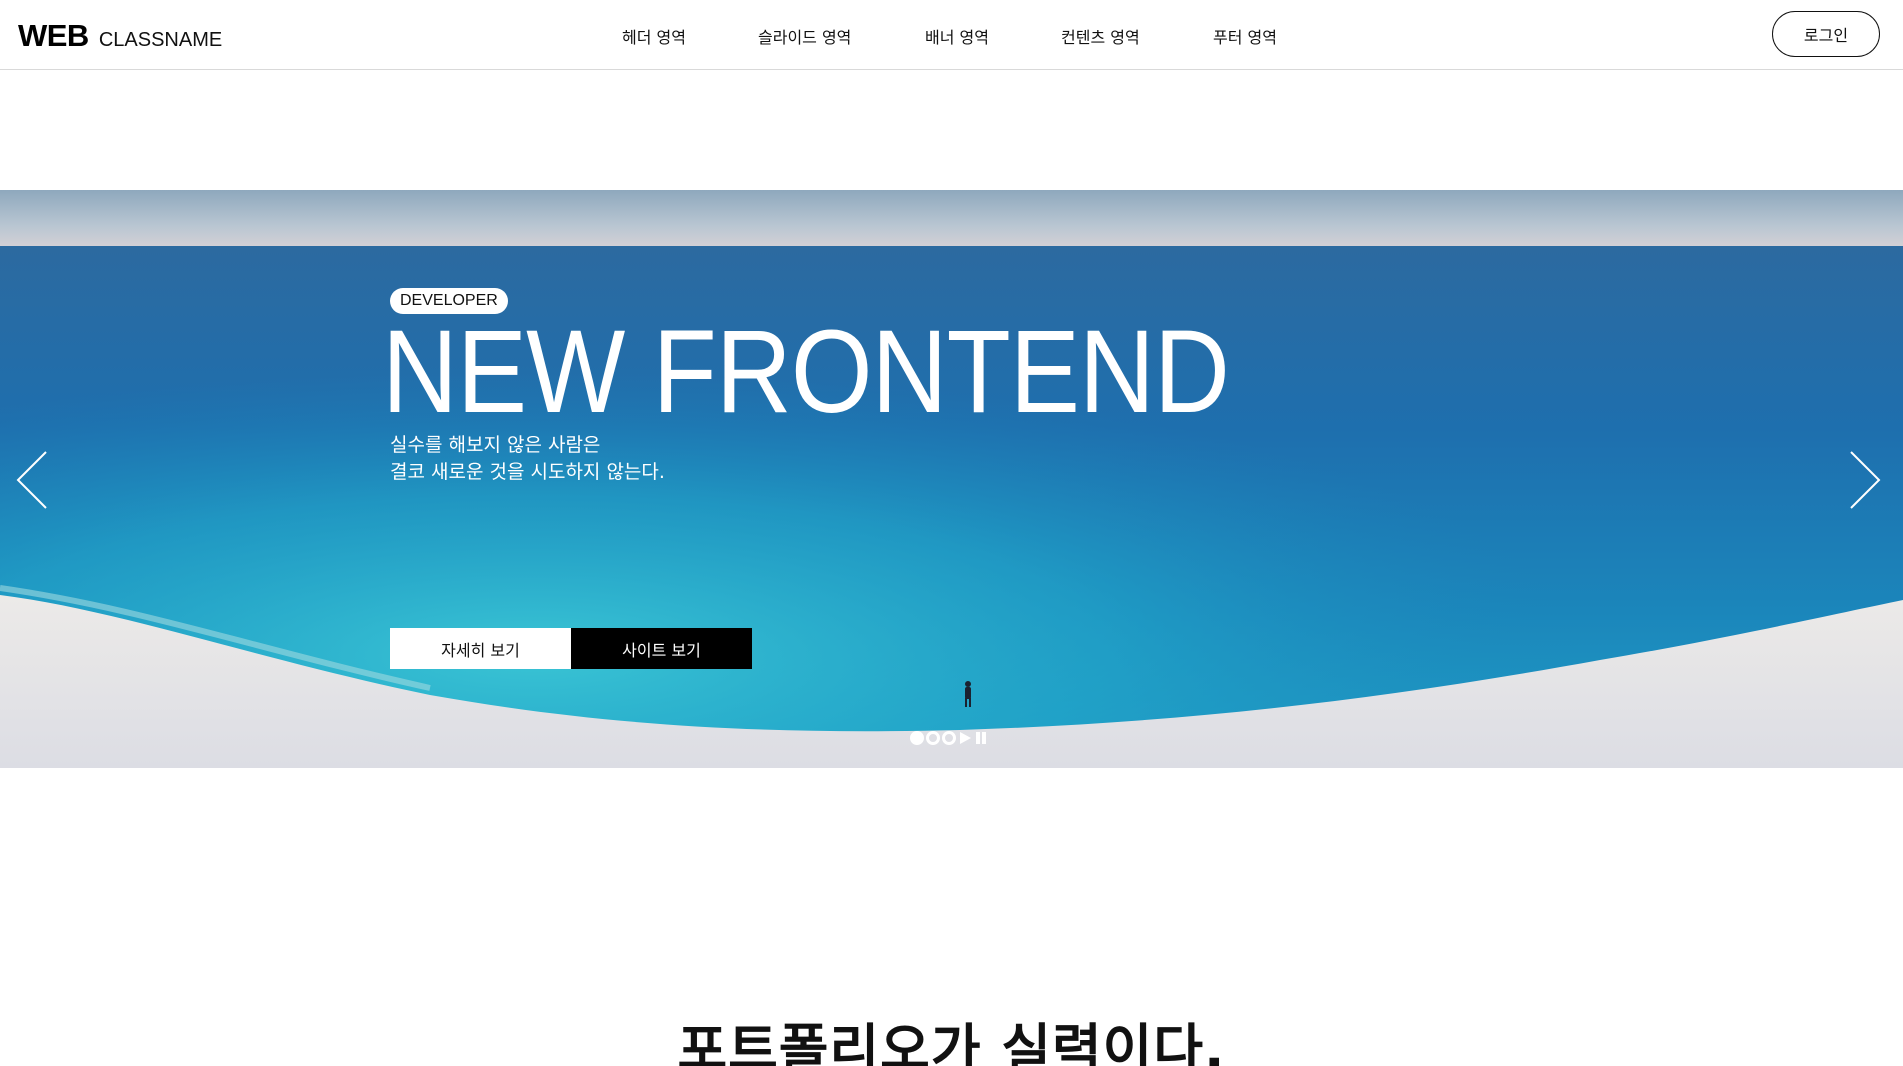 The height and width of the screenshot is (1066, 1903). What do you see at coordinates (527, 472) in the screenshot?
I see `slide-description-line-2: 결코 새로운 것을 시도하지 않는다.` at bounding box center [527, 472].